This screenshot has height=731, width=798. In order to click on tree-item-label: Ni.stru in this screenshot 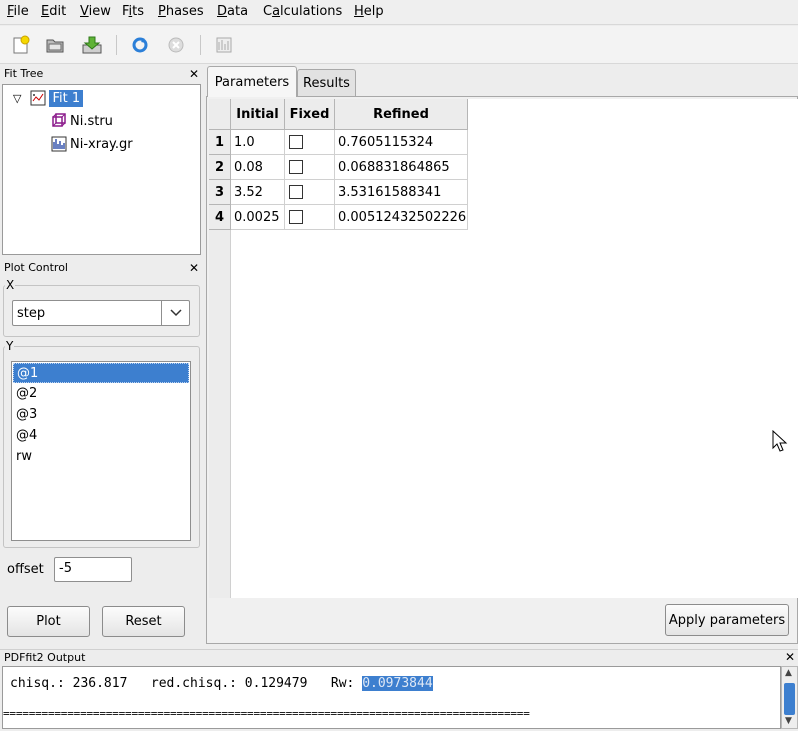, I will do `click(91, 121)`.